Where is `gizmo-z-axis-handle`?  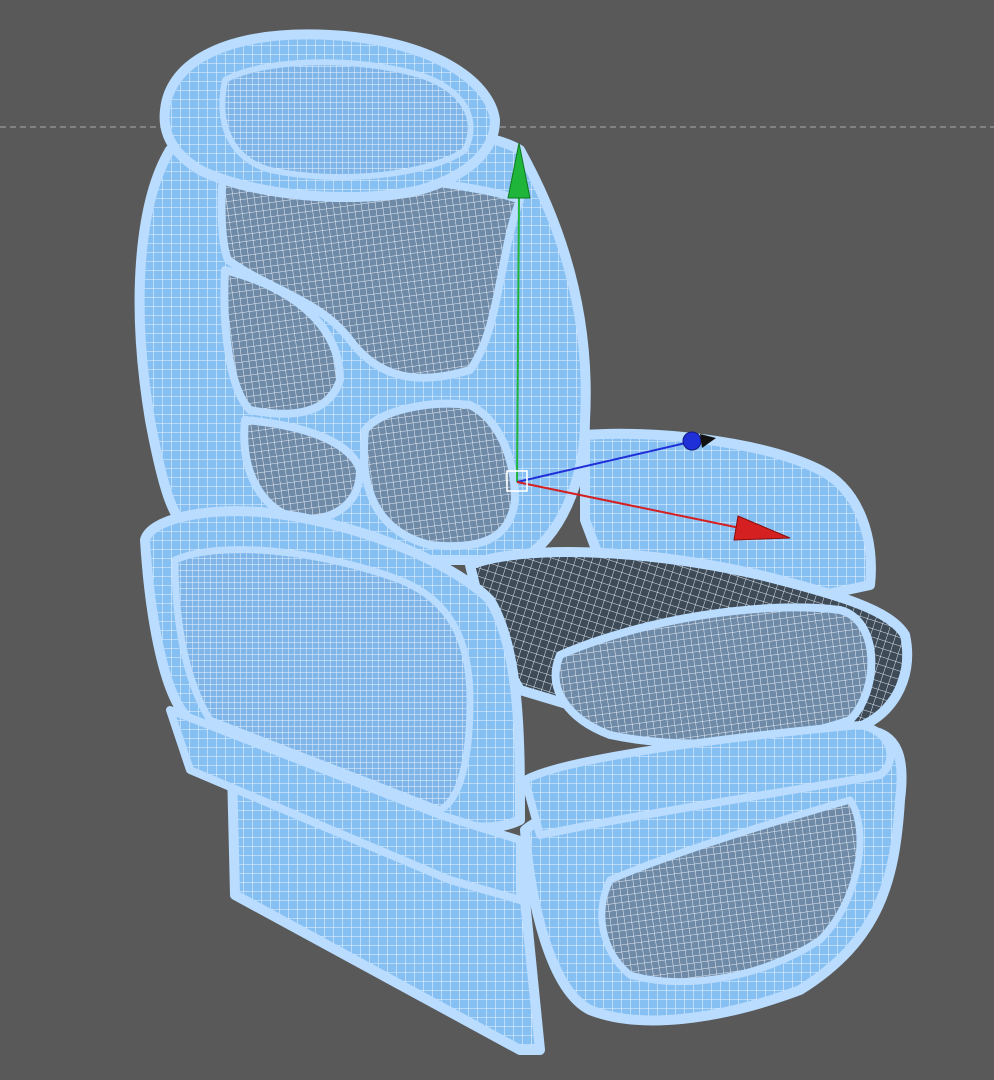 gizmo-z-axis-handle is located at coordinates (692, 441).